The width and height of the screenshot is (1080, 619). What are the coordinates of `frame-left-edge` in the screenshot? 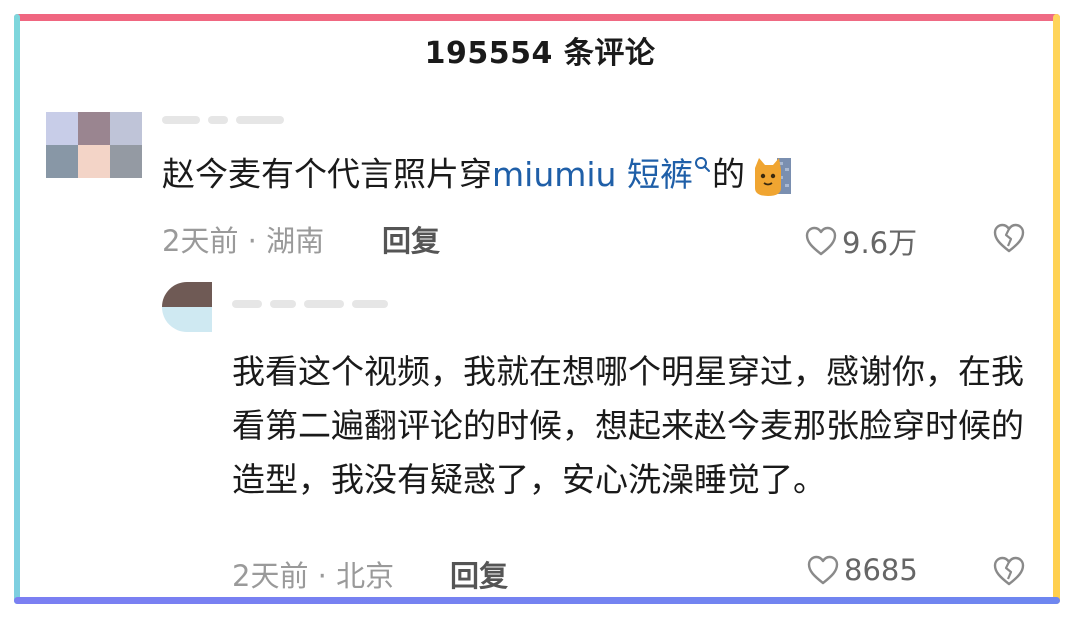 It's located at (17, 309).